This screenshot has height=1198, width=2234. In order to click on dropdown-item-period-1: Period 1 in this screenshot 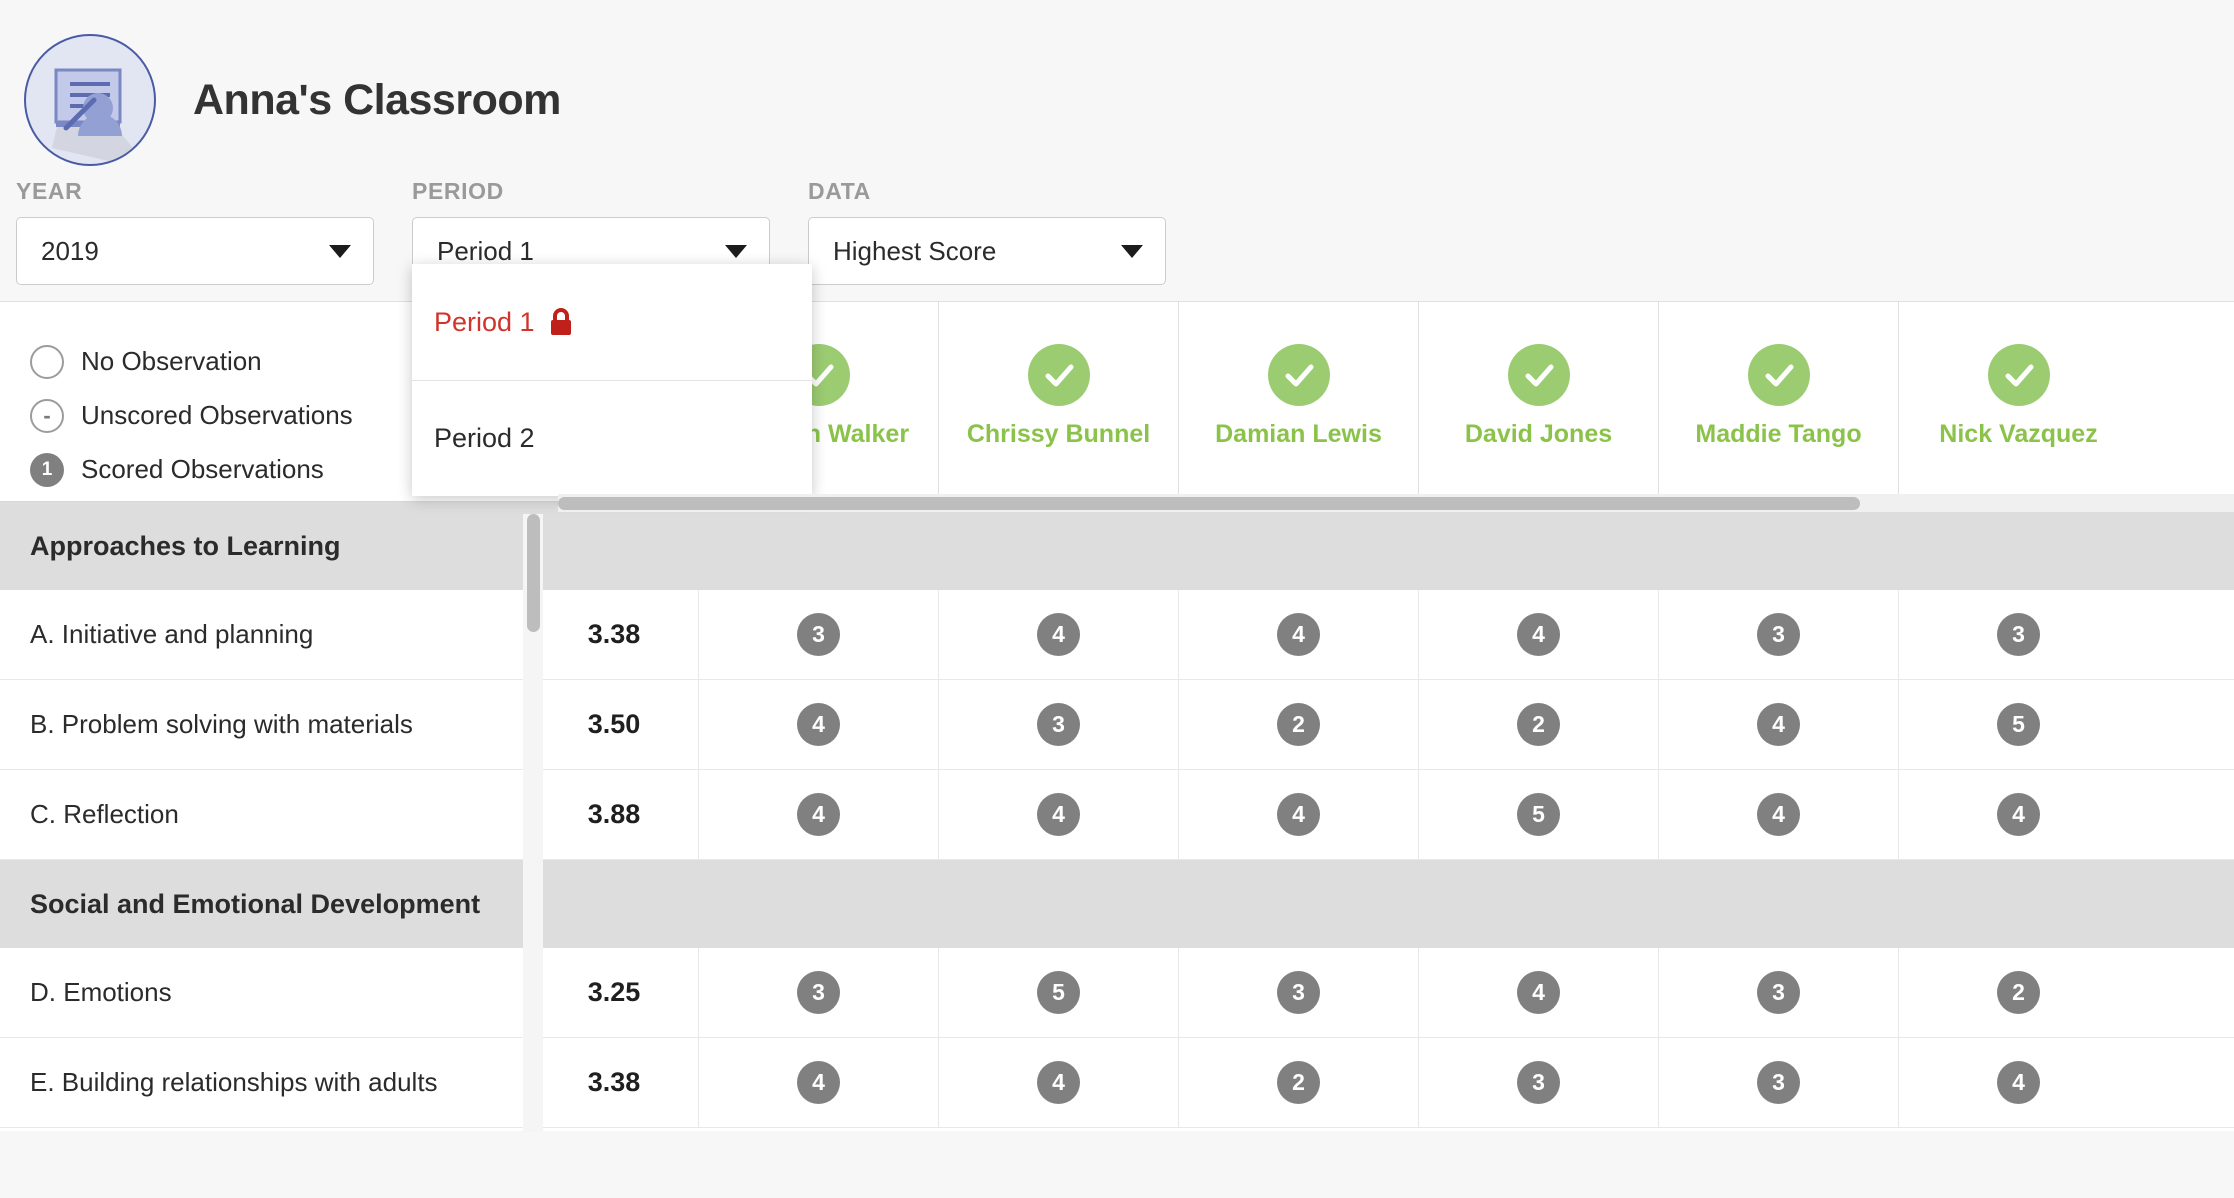, I will do `click(612, 322)`.